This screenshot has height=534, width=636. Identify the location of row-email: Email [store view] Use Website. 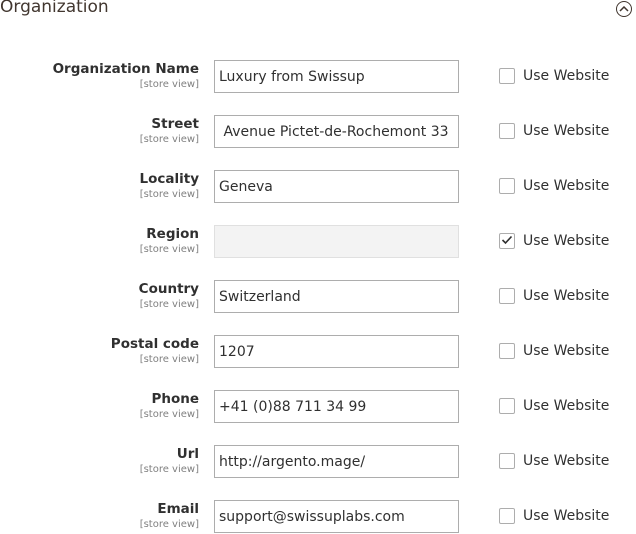
(318, 517).